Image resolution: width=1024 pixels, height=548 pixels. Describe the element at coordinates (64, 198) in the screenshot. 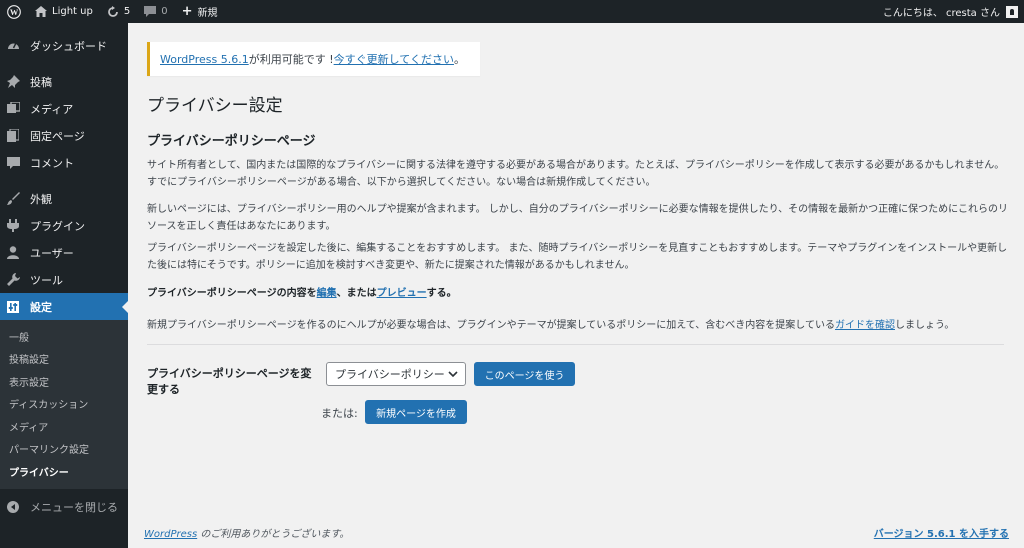

I see `menu-item-appearance: 外観` at that location.